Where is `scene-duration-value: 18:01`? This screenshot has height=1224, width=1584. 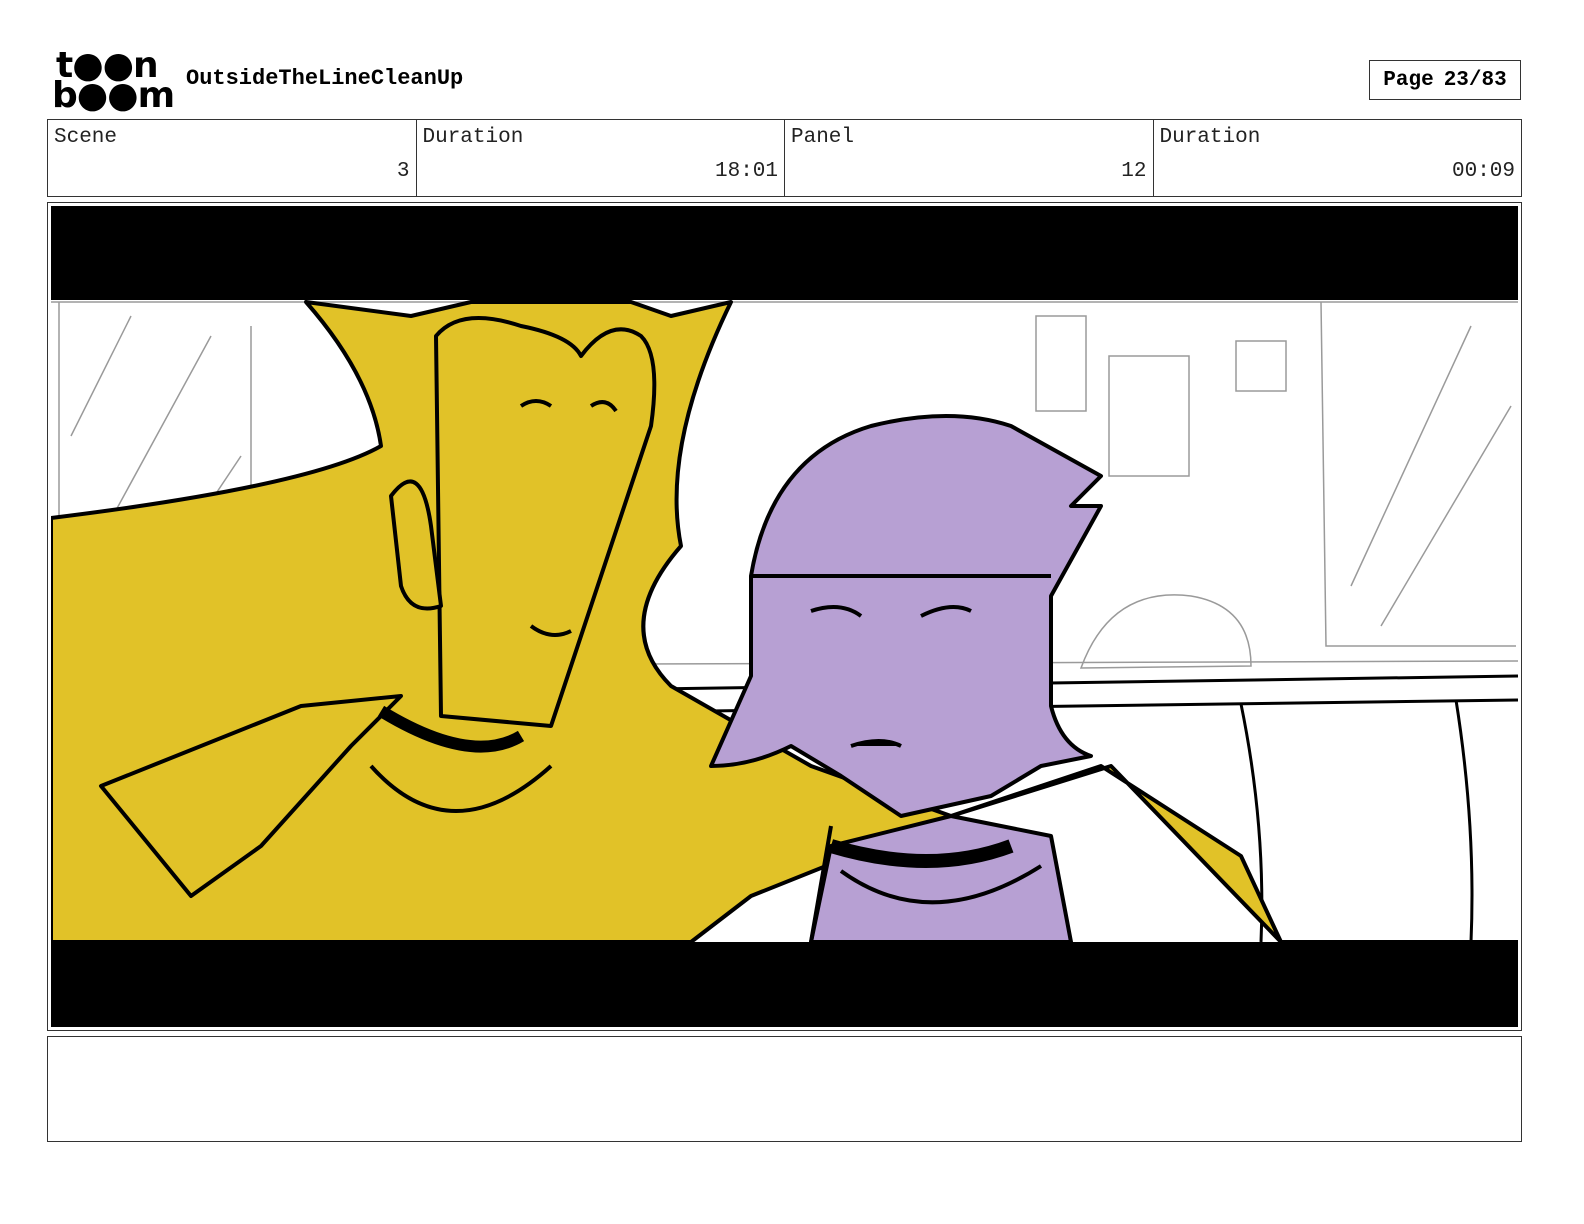 scene-duration-value: 18:01 is located at coordinates (746, 171).